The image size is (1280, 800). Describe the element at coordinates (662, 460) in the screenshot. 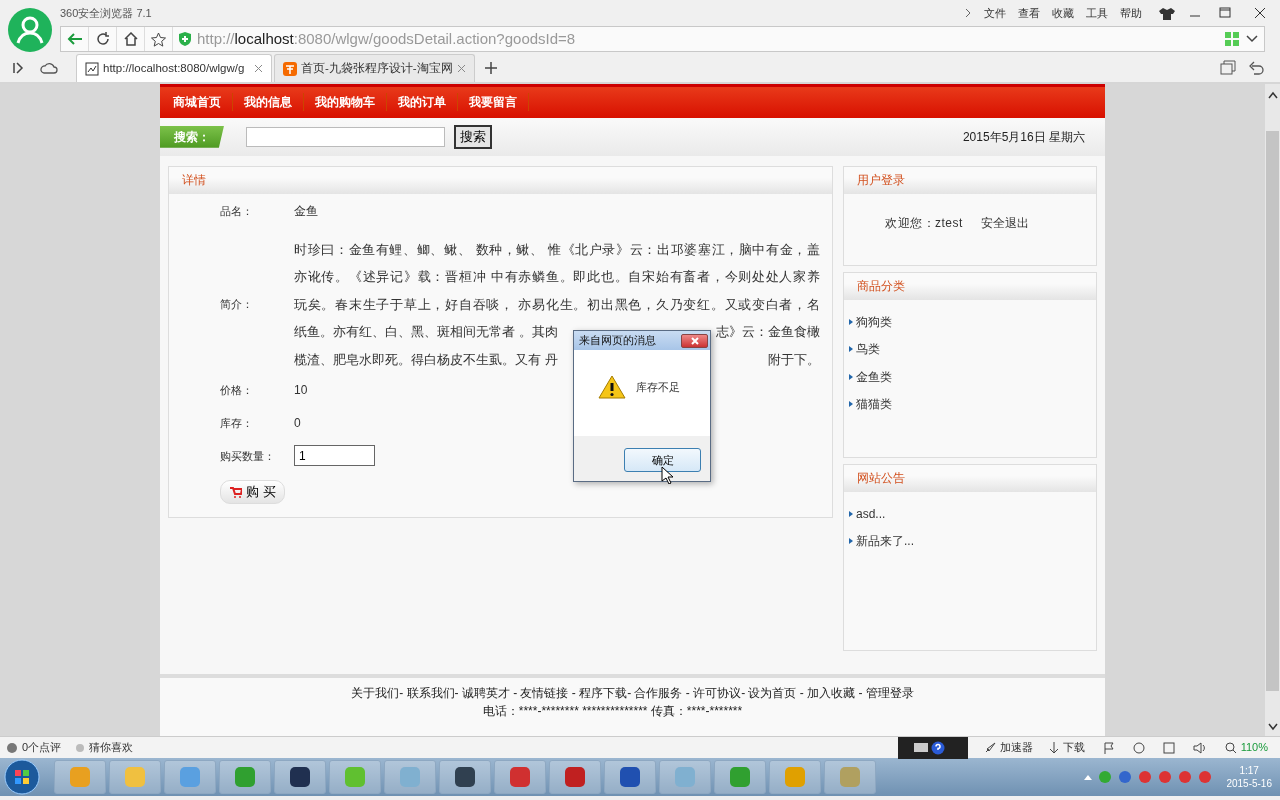

I see `ok-button: 确定` at that location.